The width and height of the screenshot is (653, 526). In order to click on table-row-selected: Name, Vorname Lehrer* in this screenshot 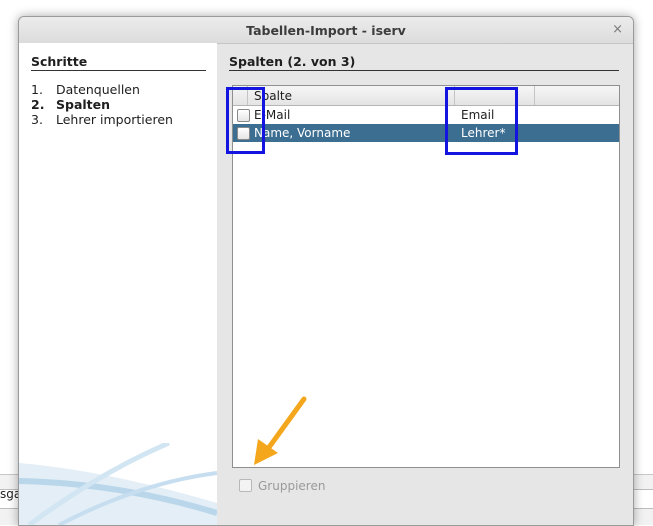, I will do `click(426, 133)`.